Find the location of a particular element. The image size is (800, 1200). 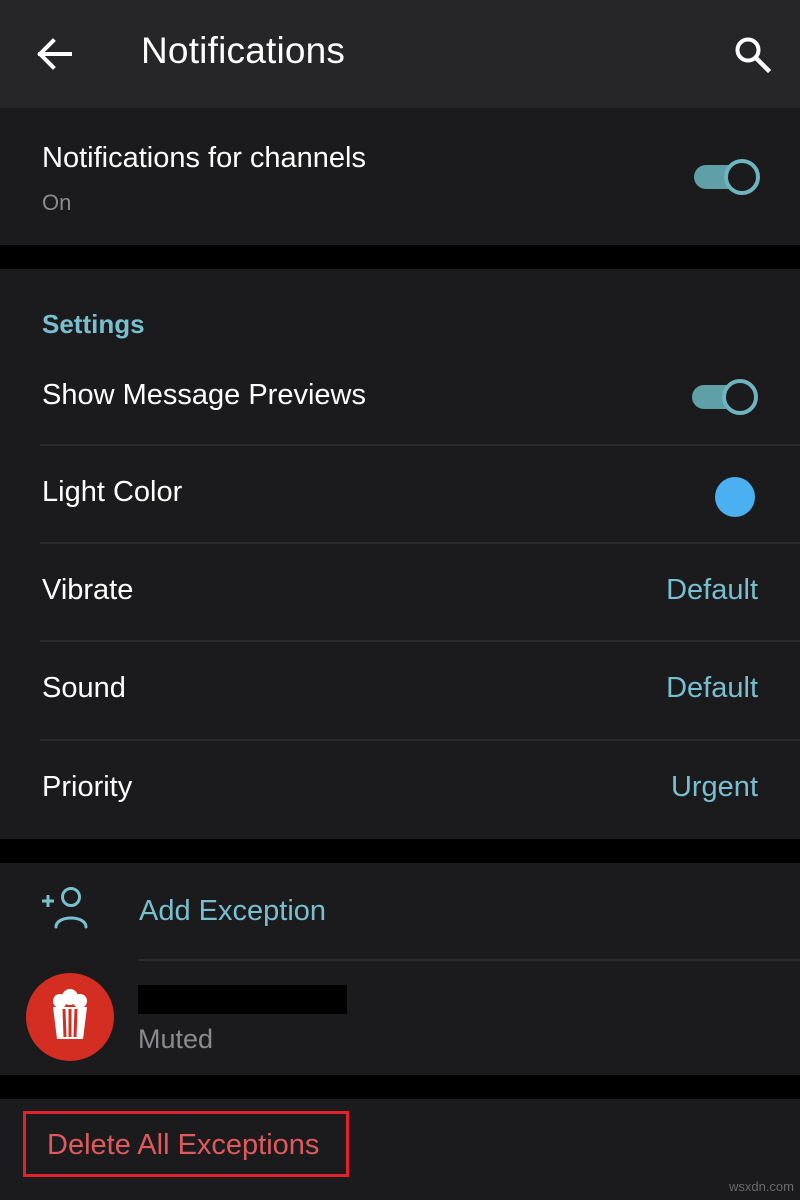

avatar is located at coordinates (70, 1017).